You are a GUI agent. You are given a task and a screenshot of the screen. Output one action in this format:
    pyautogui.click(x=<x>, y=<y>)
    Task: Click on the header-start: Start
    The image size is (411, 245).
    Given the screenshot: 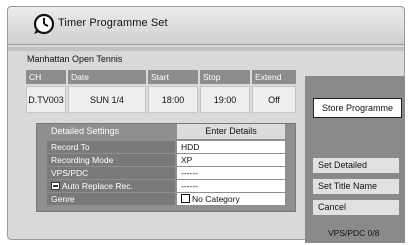 What is the action you would take?
    pyautogui.click(x=173, y=77)
    